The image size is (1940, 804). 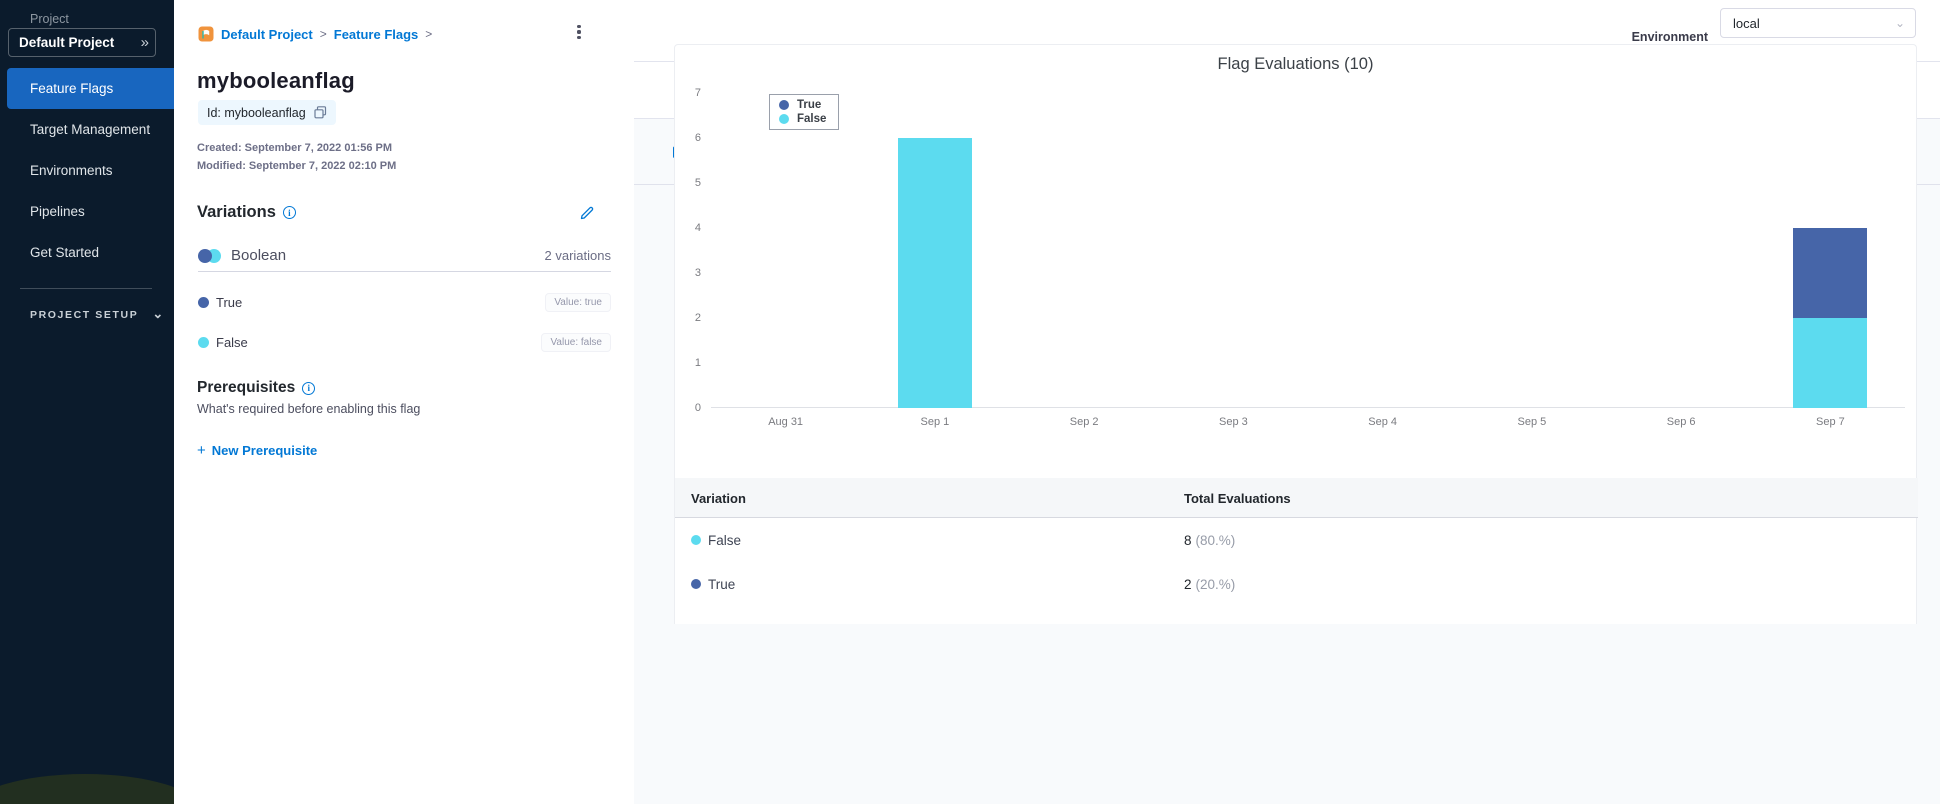 I want to click on prerequisites-heading: Prerequisites i, so click(x=256, y=388).